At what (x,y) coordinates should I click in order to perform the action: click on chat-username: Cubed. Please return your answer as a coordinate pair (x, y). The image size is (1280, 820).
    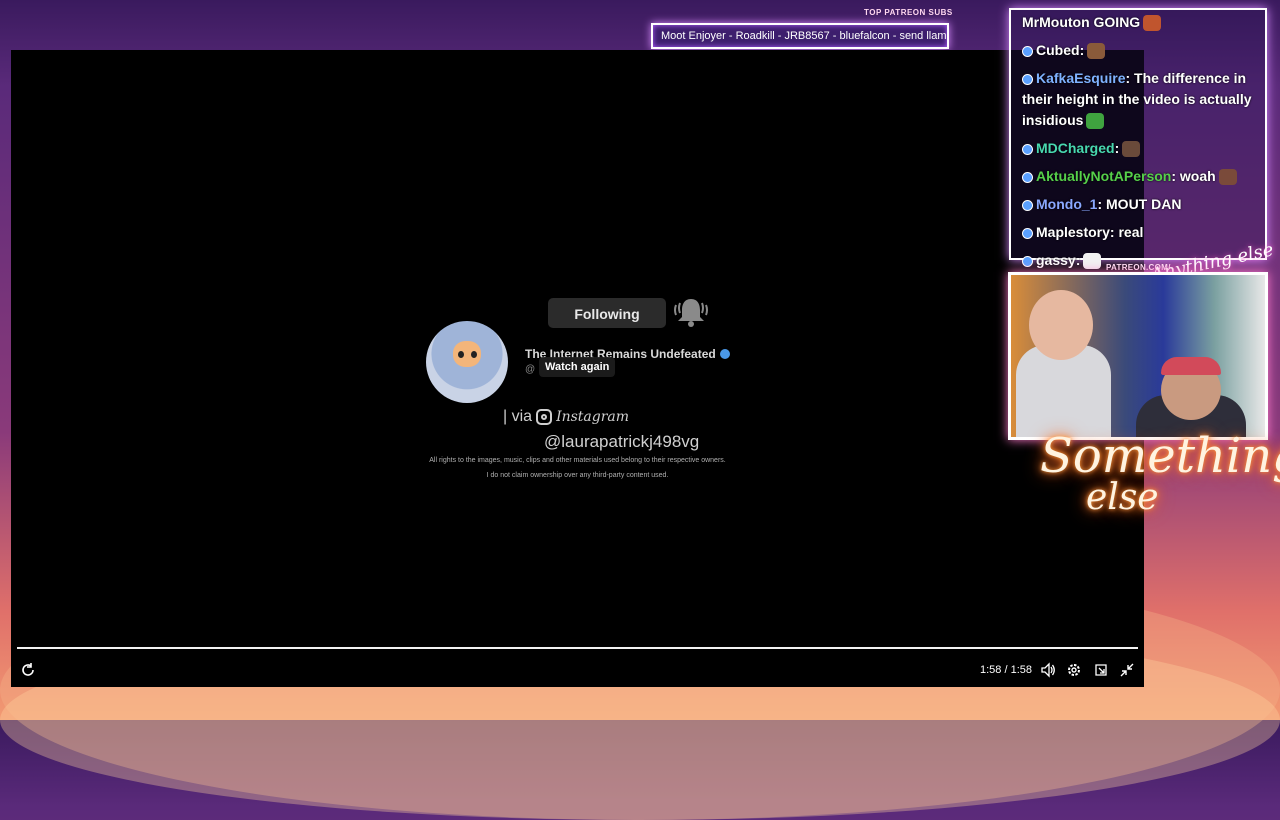
    Looking at the image, I should click on (1058, 50).